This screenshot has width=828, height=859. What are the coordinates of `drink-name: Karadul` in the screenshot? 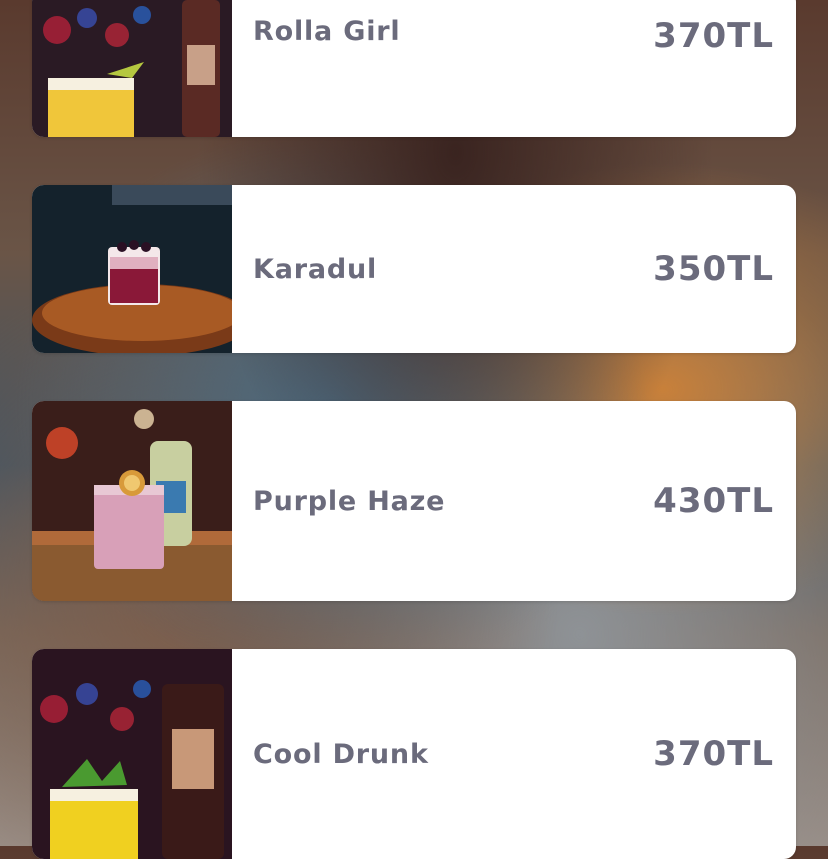 It's located at (315, 269).